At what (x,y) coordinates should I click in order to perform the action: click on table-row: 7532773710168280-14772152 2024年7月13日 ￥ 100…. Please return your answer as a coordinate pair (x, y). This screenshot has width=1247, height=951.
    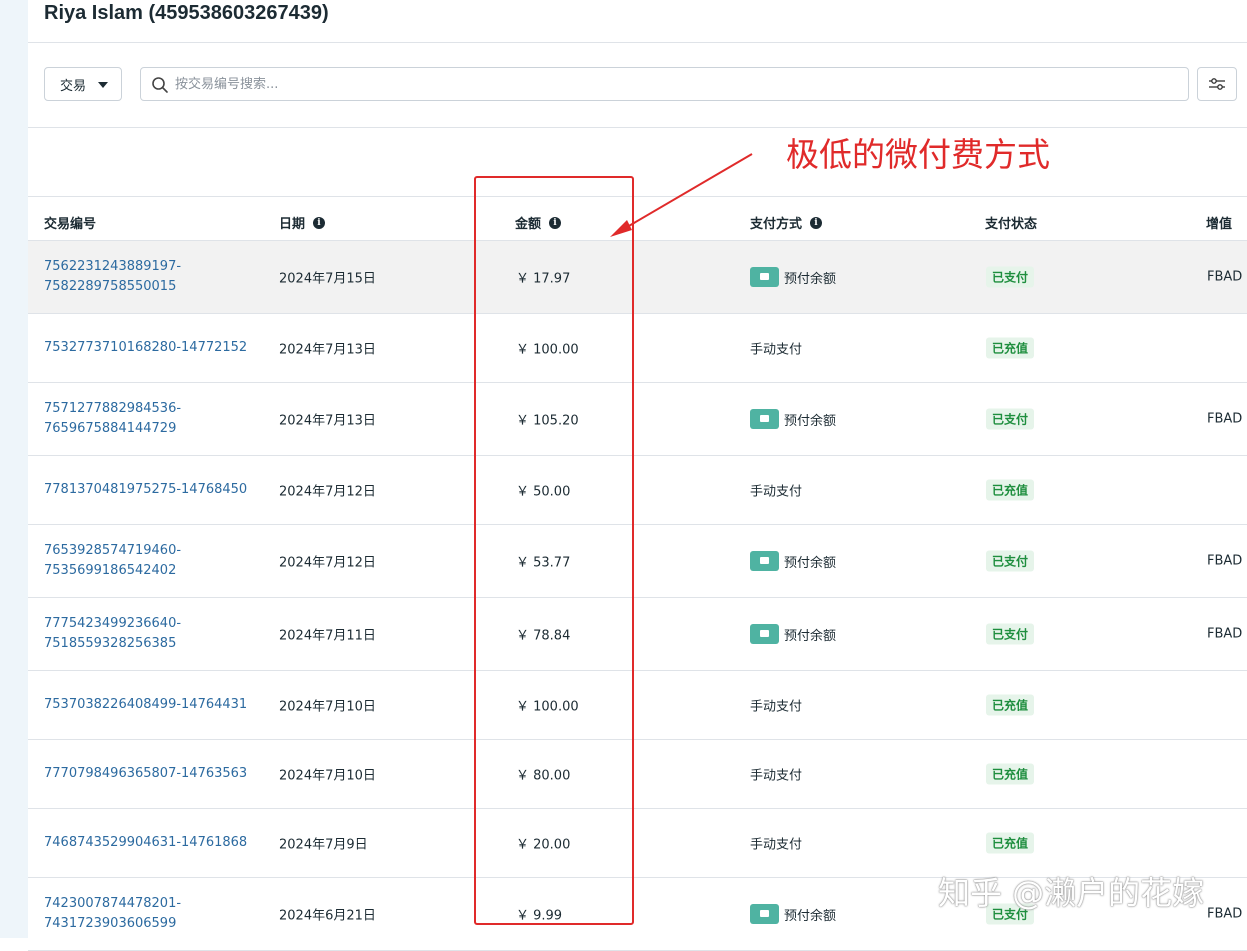
    Looking at the image, I should click on (637, 348).